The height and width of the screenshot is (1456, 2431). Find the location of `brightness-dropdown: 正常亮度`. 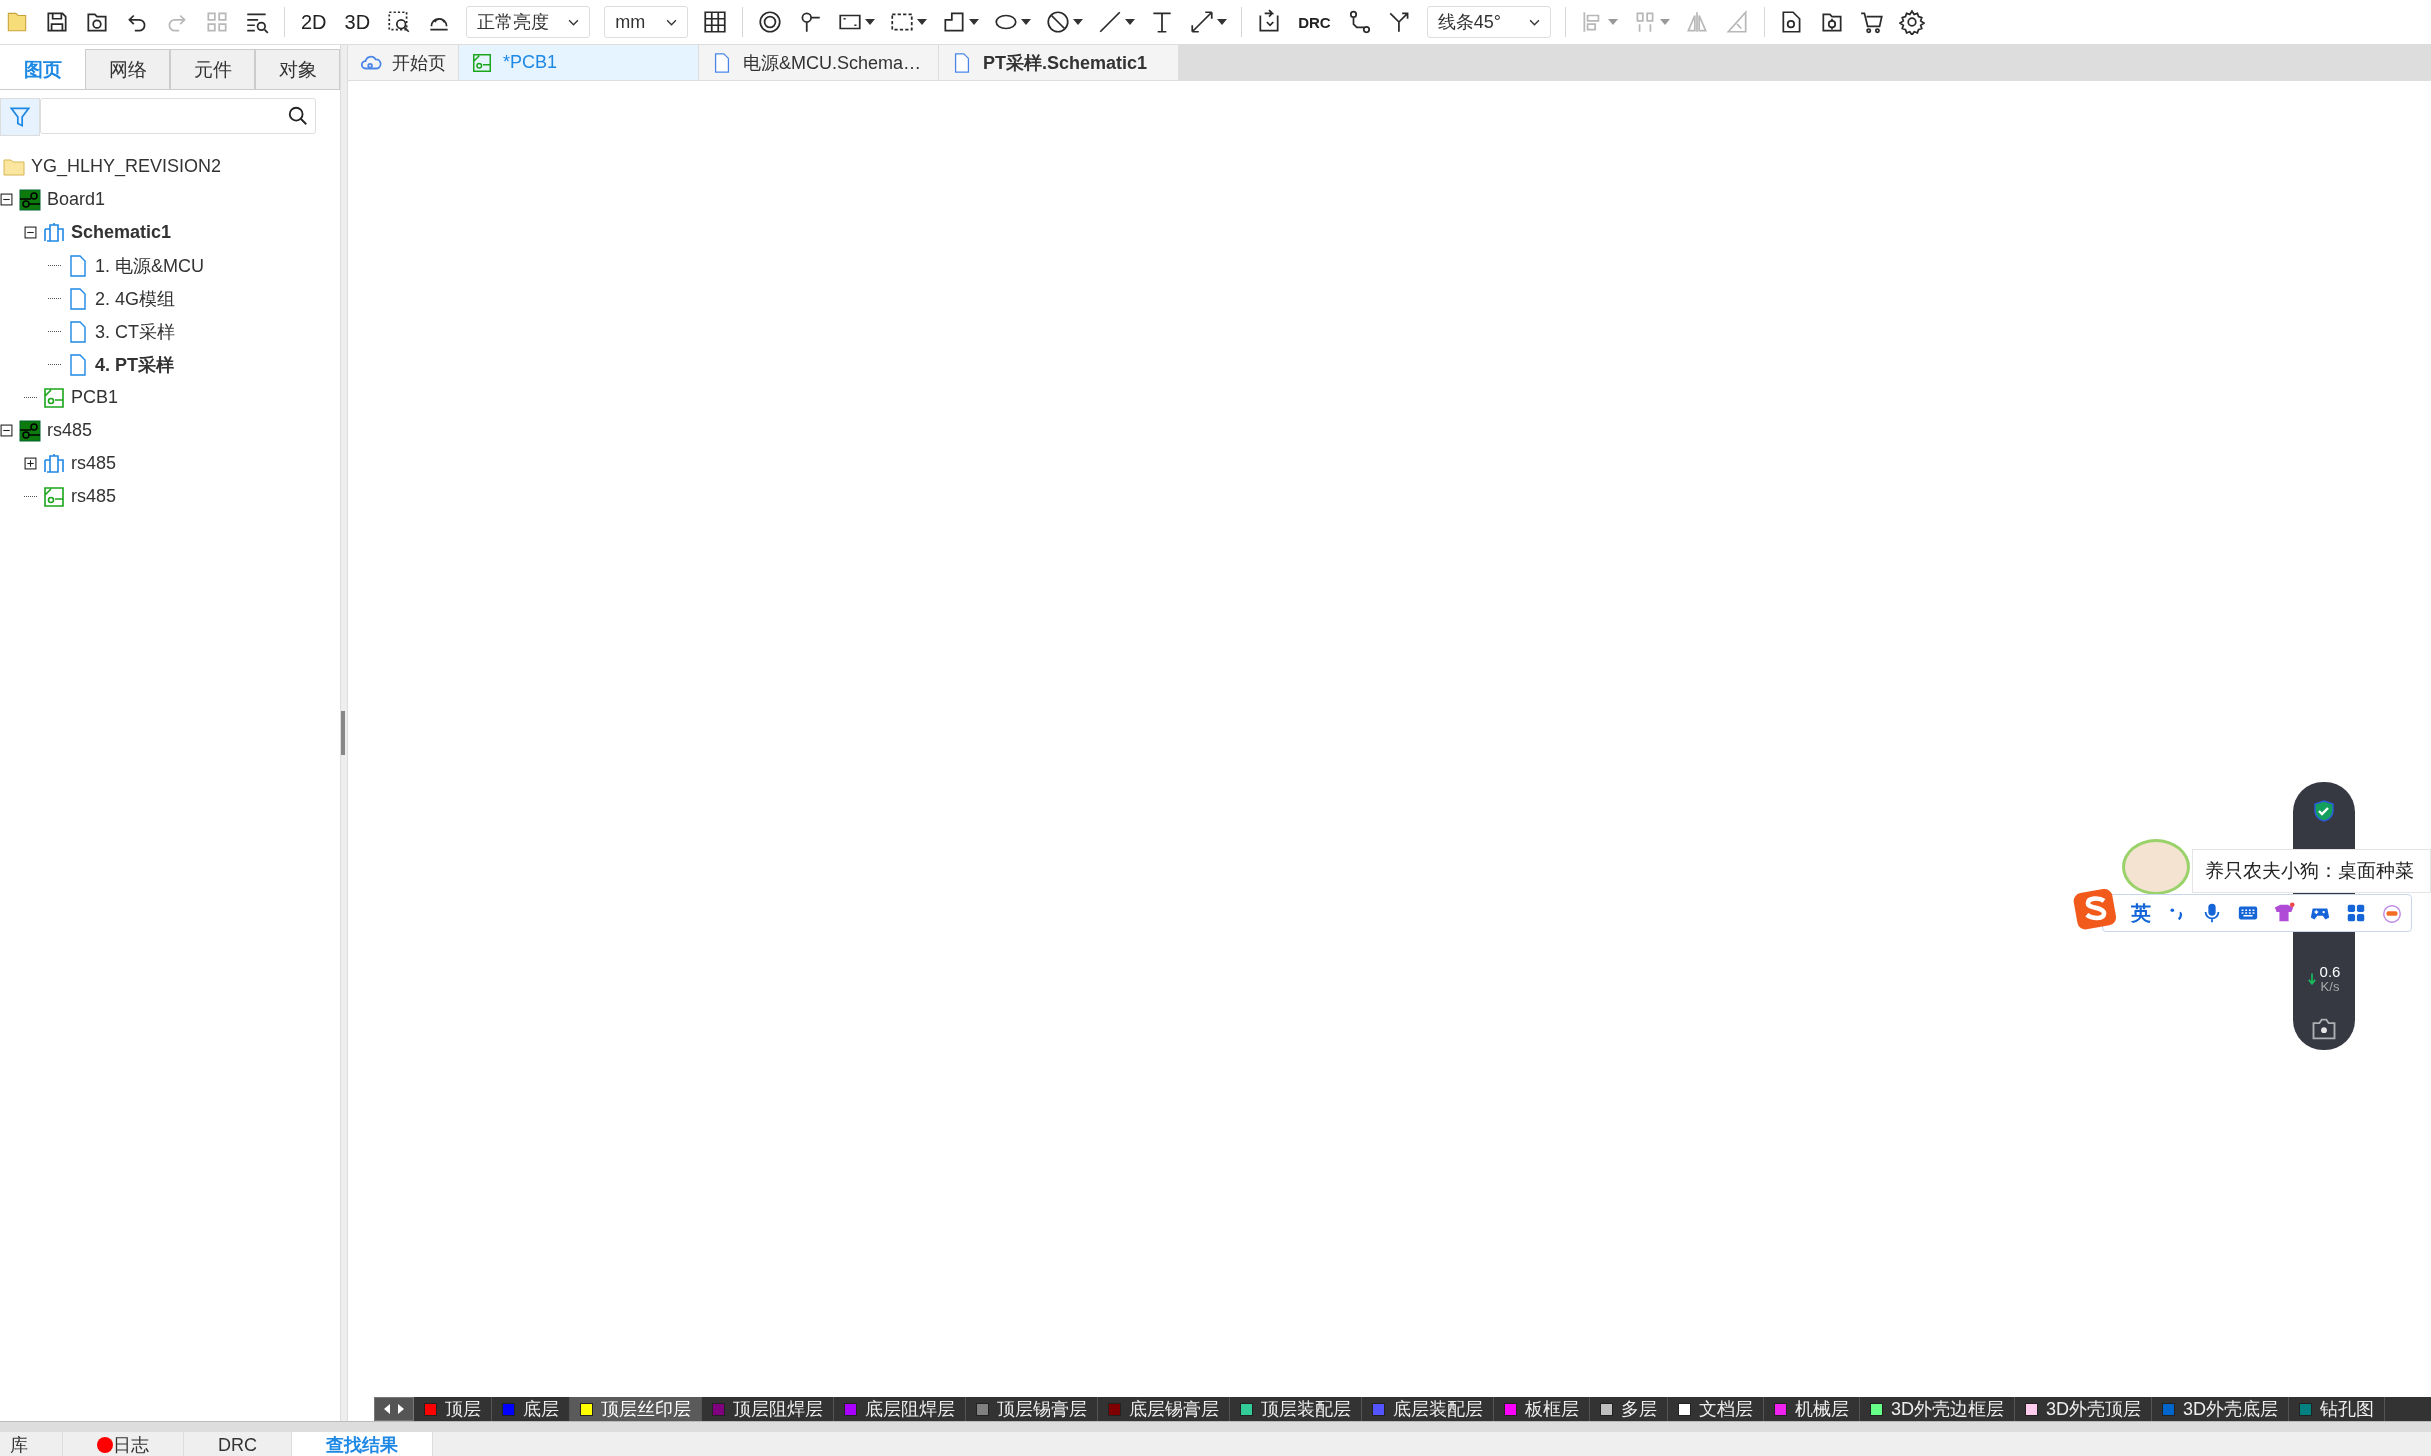

brightness-dropdown: 正常亮度 is located at coordinates (528, 22).